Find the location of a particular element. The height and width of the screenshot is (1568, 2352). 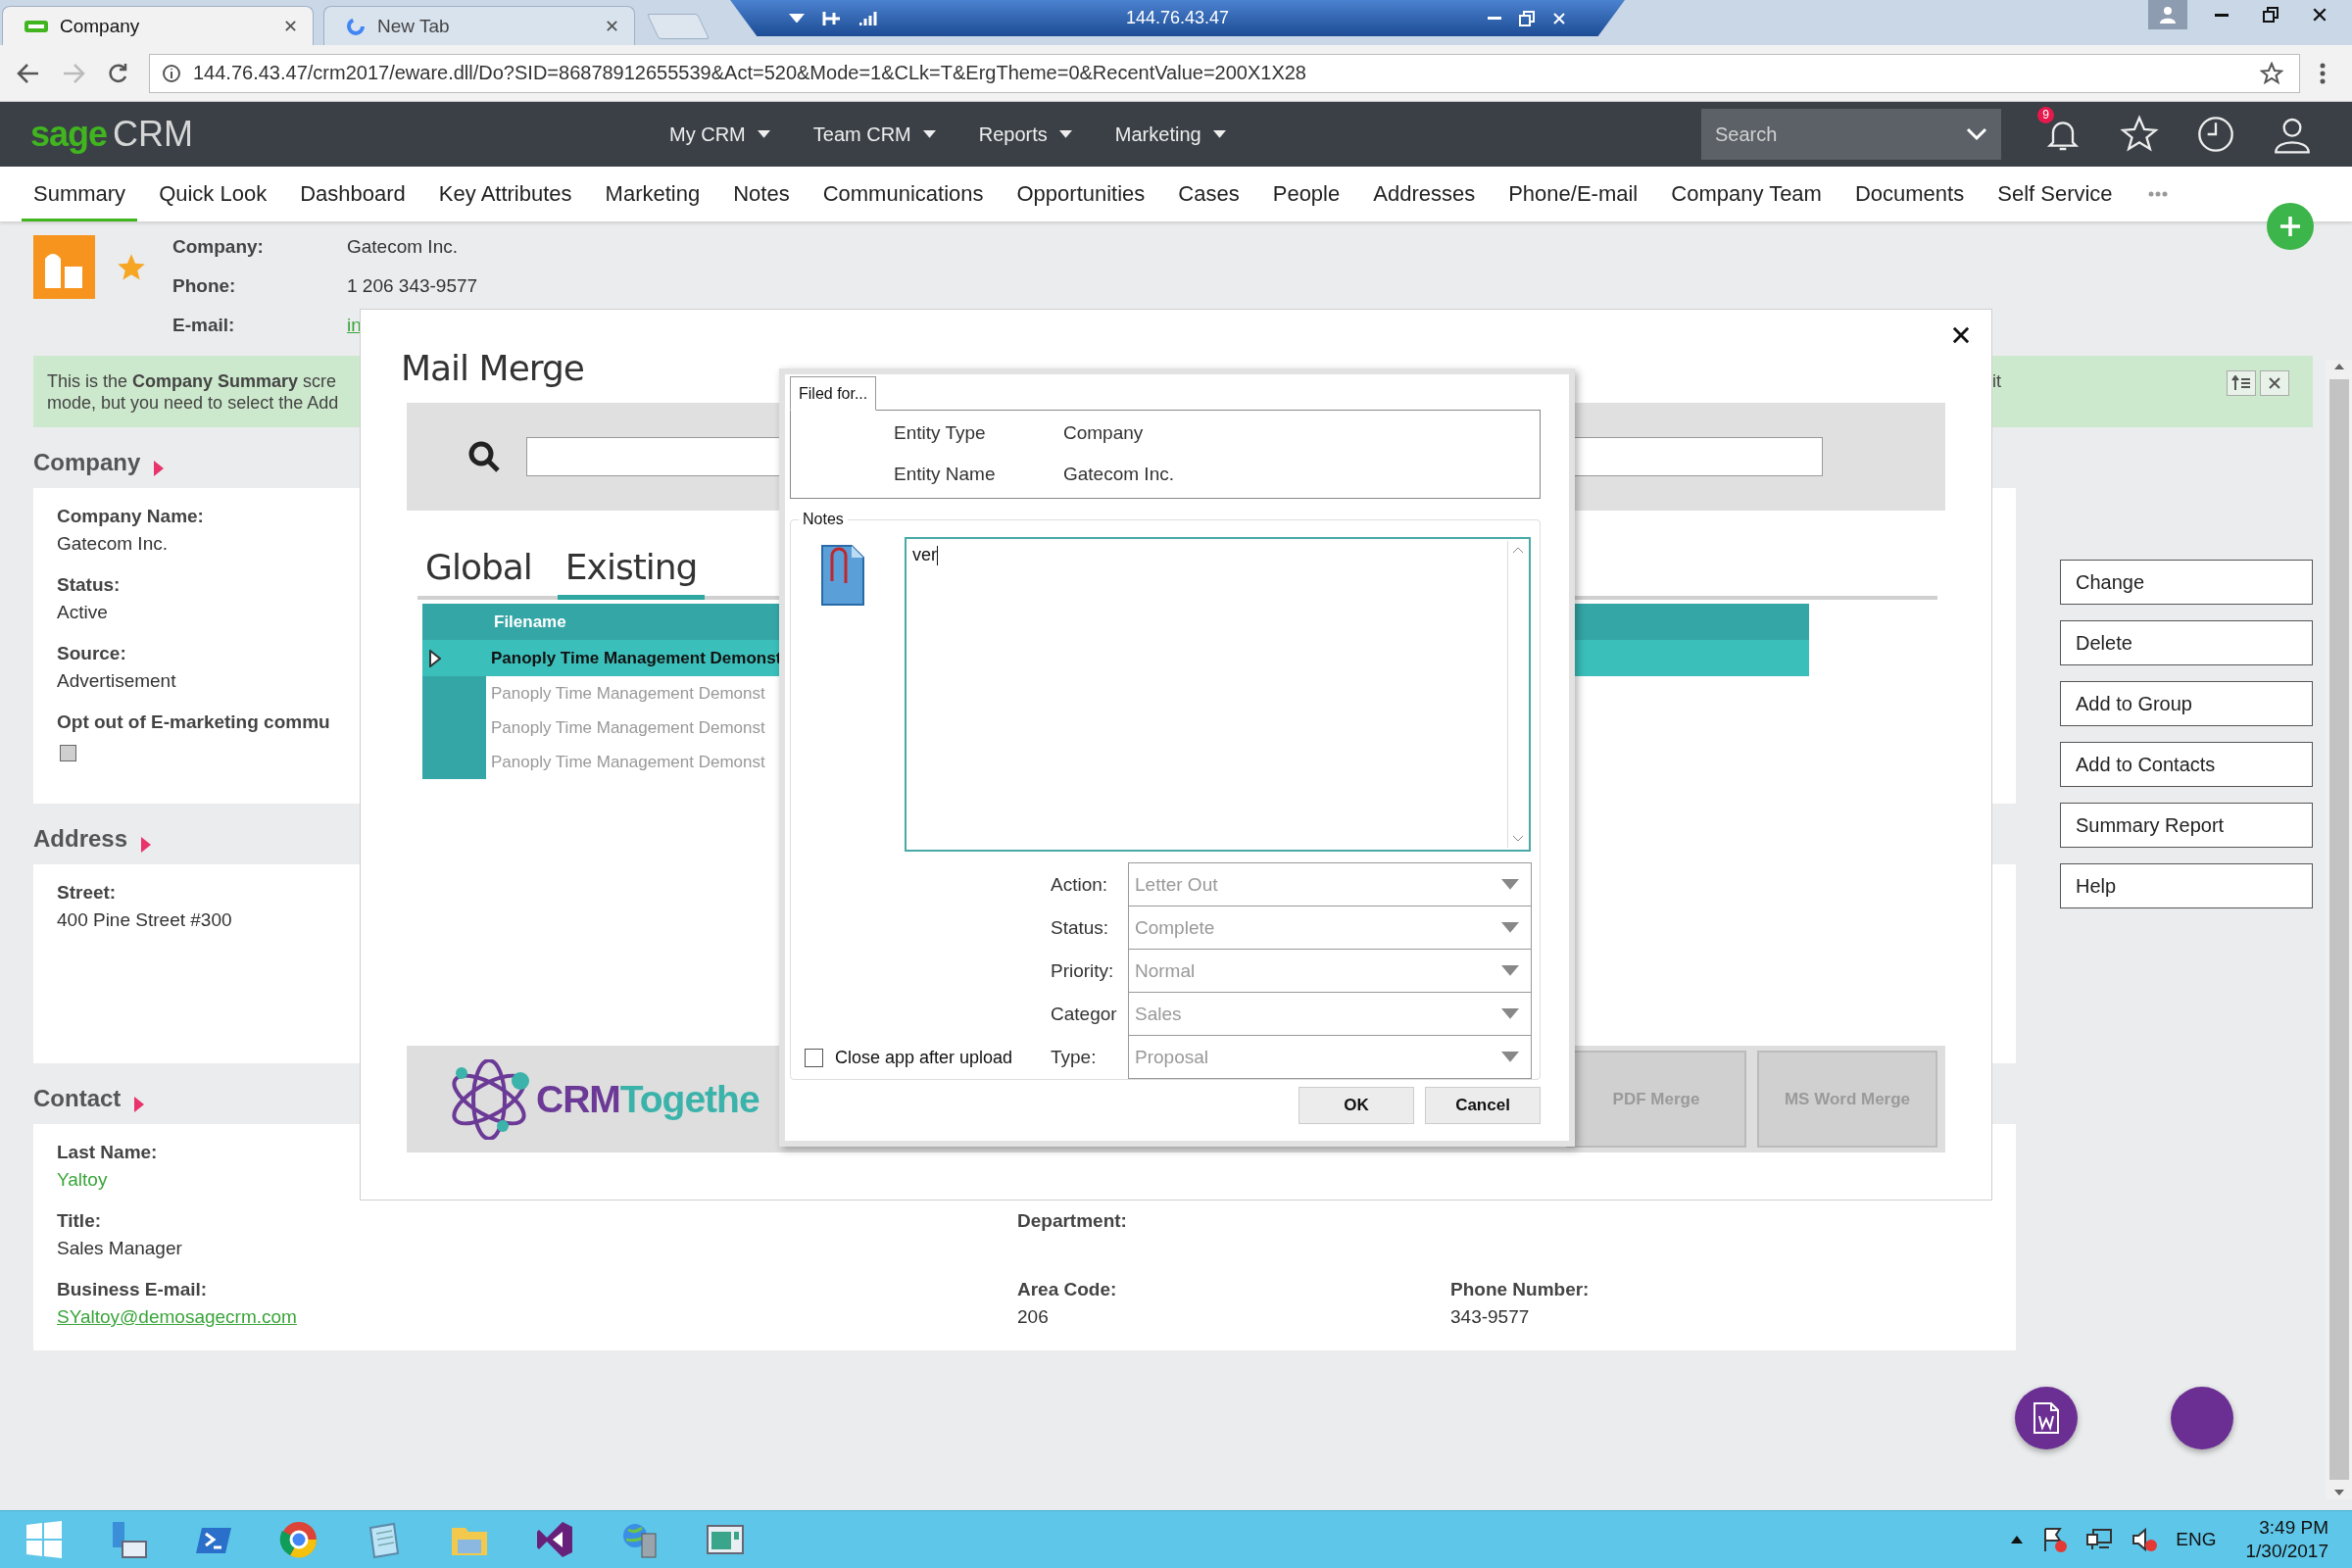

field-label: Phone: is located at coordinates (204, 286).